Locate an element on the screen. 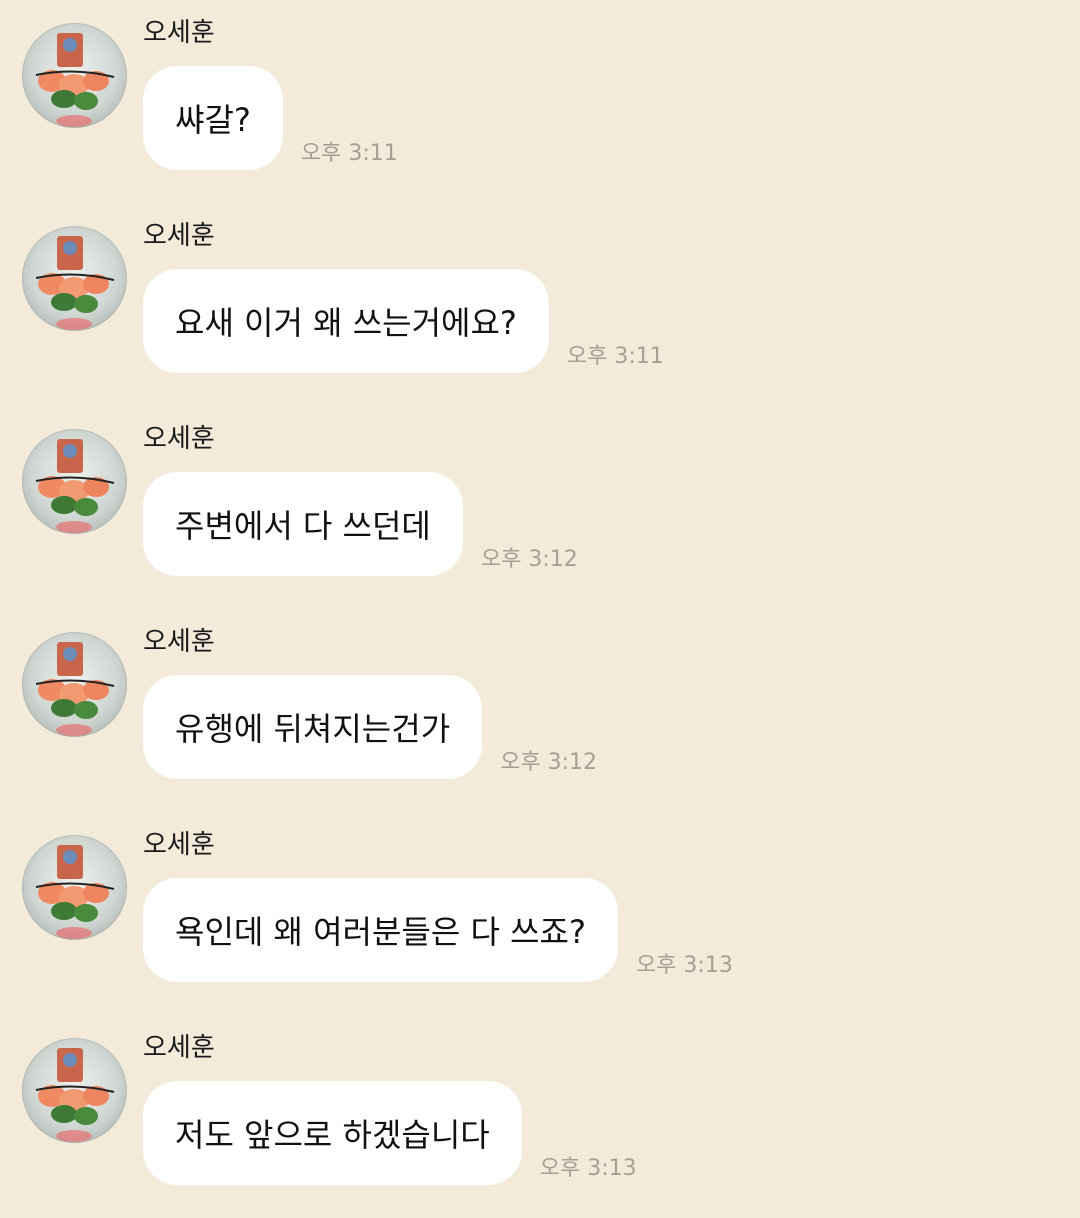 The height and width of the screenshot is (1218, 1080). bubble-row: 욕인데 왜 여러분들은 다 쓰죠? 오후 3:13 is located at coordinates (438, 930).